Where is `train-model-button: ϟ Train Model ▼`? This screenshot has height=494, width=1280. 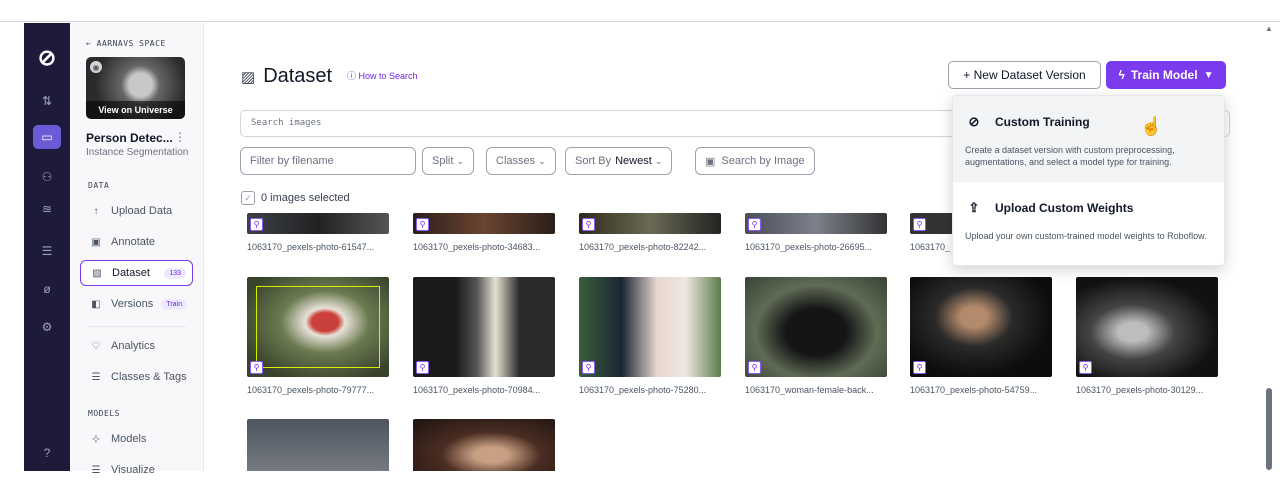
train-model-button: ϟ Train Model ▼ is located at coordinates (1166, 75).